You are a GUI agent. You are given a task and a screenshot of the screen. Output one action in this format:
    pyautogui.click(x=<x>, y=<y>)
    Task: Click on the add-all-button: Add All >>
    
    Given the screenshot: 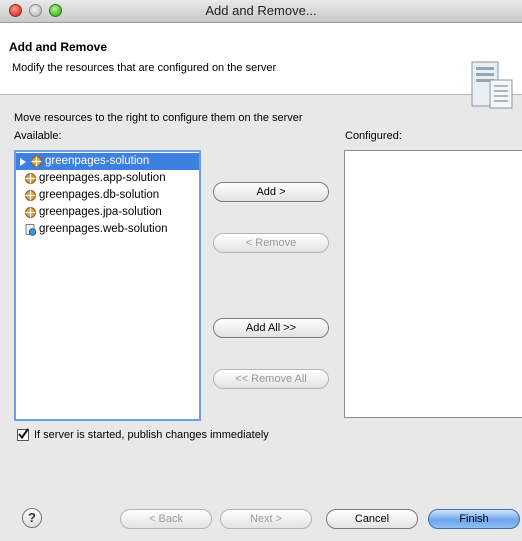 What is the action you would take?
    pyautogui.click(x=271, y=328)
    